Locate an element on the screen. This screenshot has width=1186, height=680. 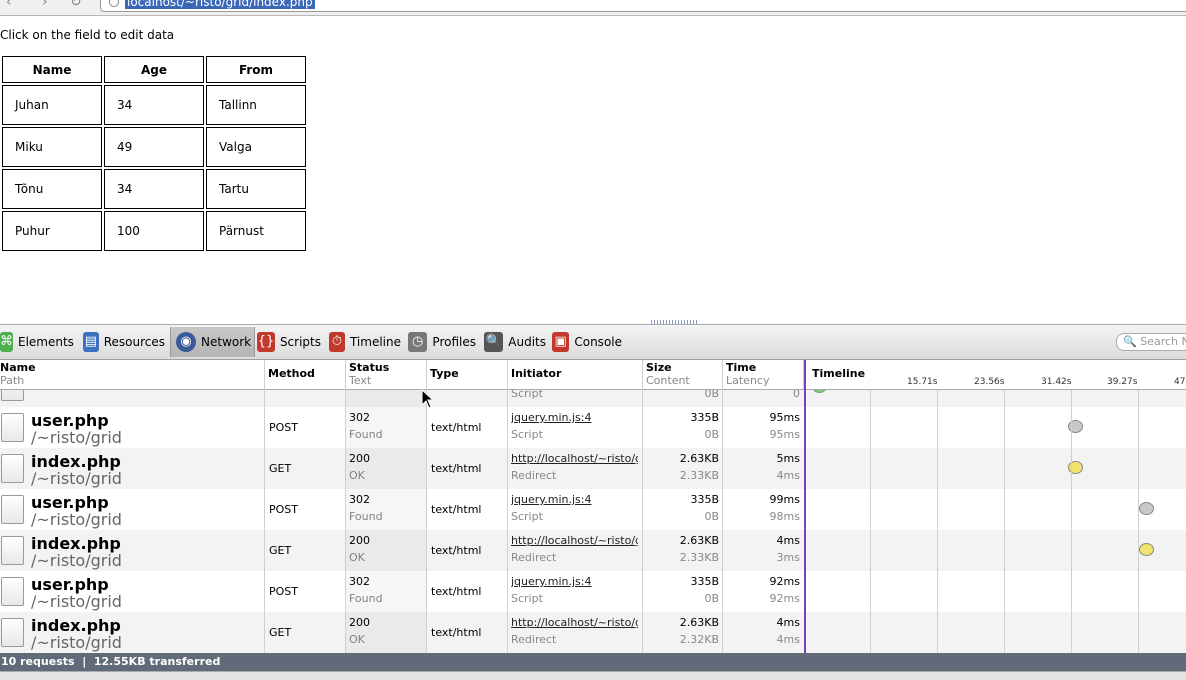
forward-icon: › is located at coordinates (45, 5).